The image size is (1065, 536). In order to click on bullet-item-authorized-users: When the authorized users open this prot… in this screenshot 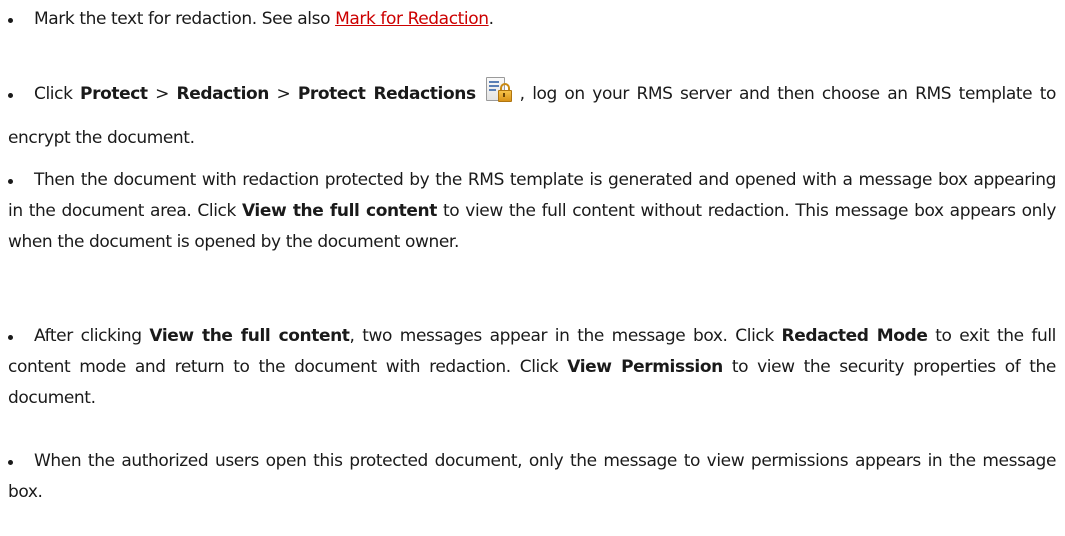, I will do `click(532, 476)`.